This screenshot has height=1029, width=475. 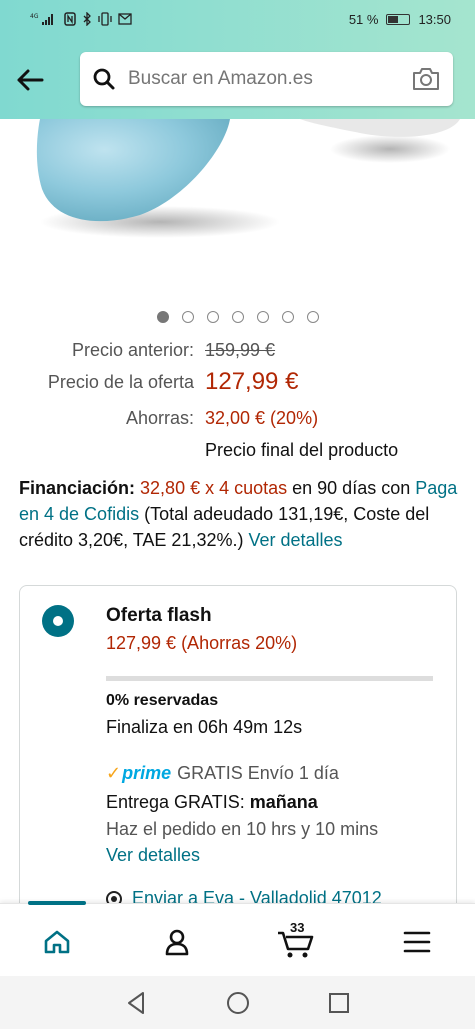 What do you see at coordinates (363, 19) in the screenshot?
I see `battery-percent: 51 %` at bounding box center [363, 19].